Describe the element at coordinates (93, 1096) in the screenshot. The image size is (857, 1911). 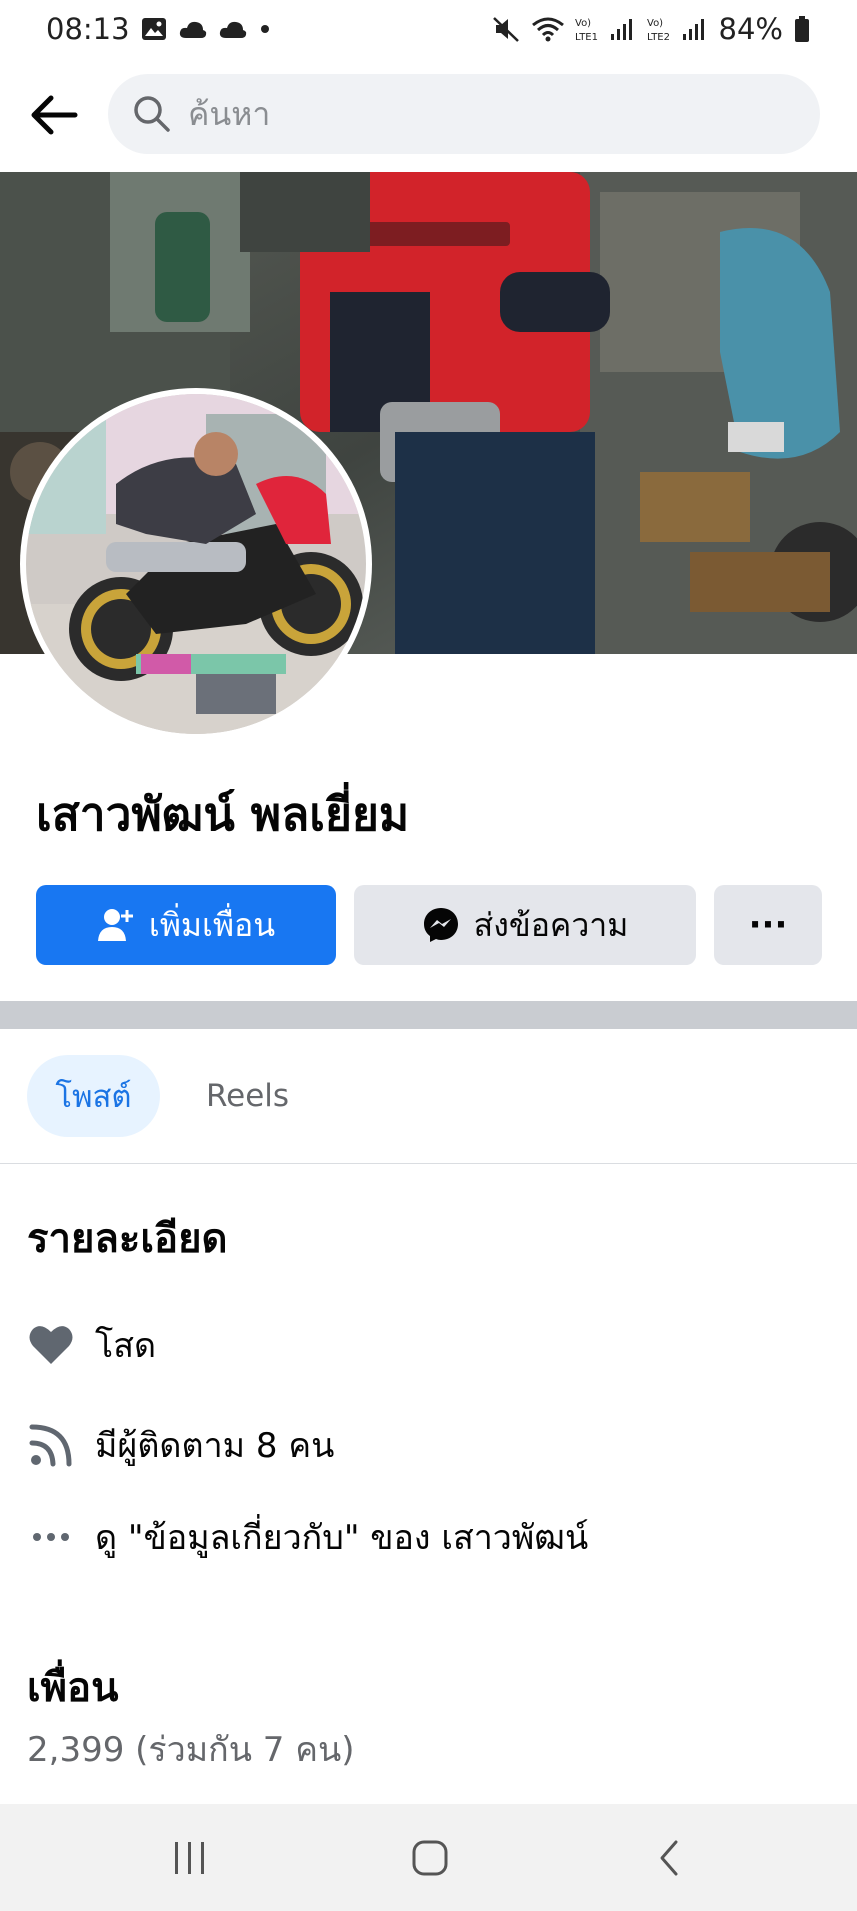
I see `tab-posts: โพสต์` at that location.